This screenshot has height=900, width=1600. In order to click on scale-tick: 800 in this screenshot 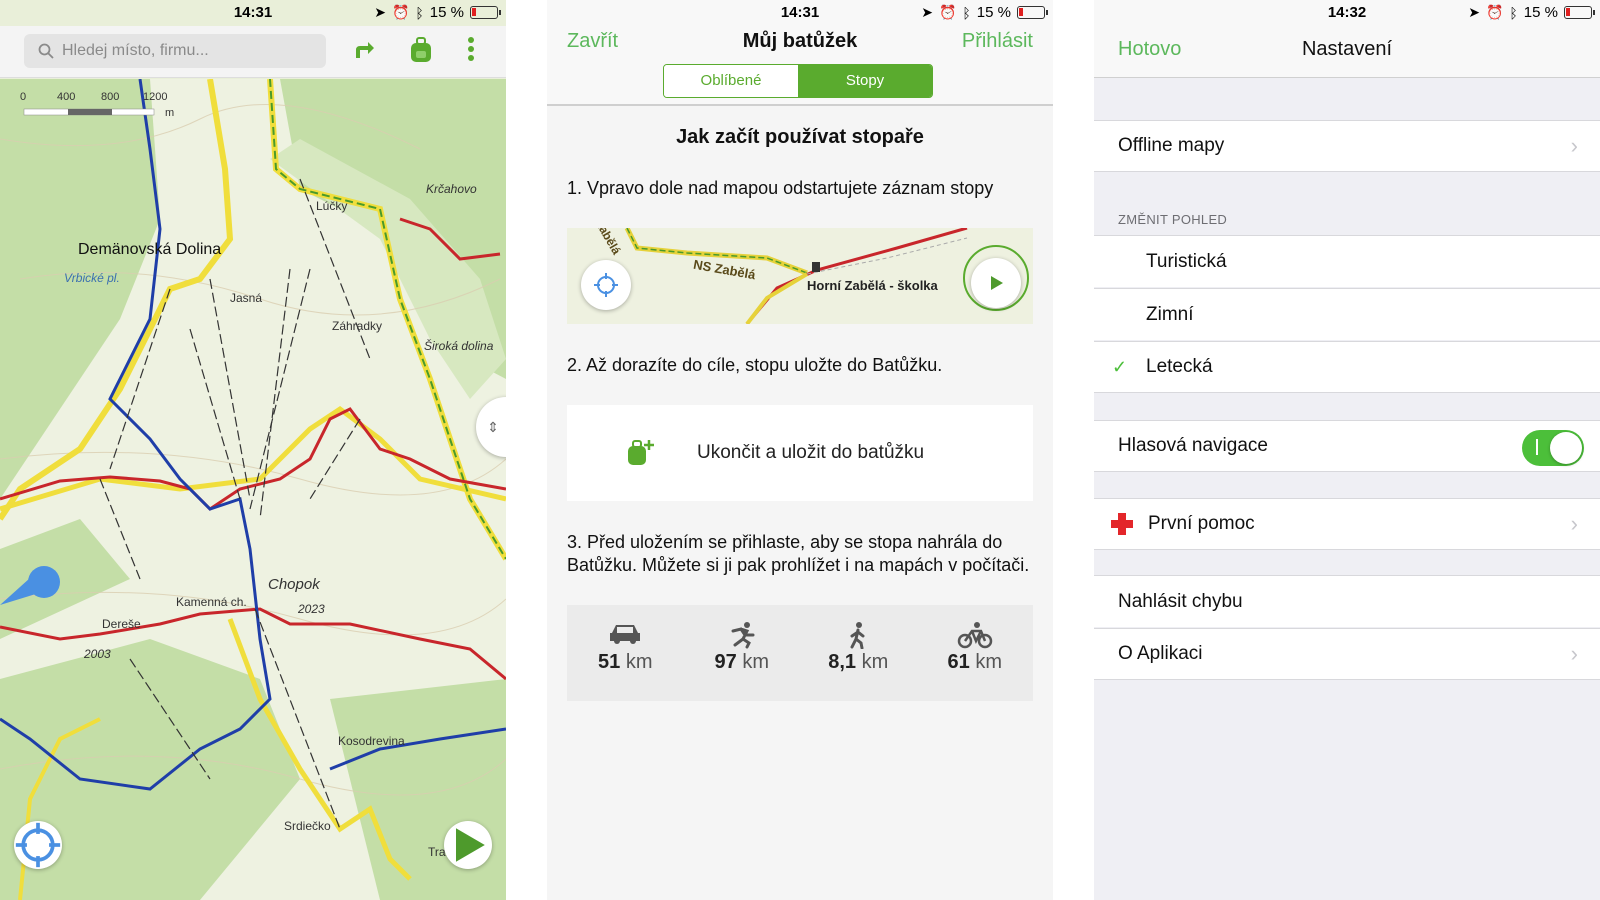, I will do `click(110, 97)`.